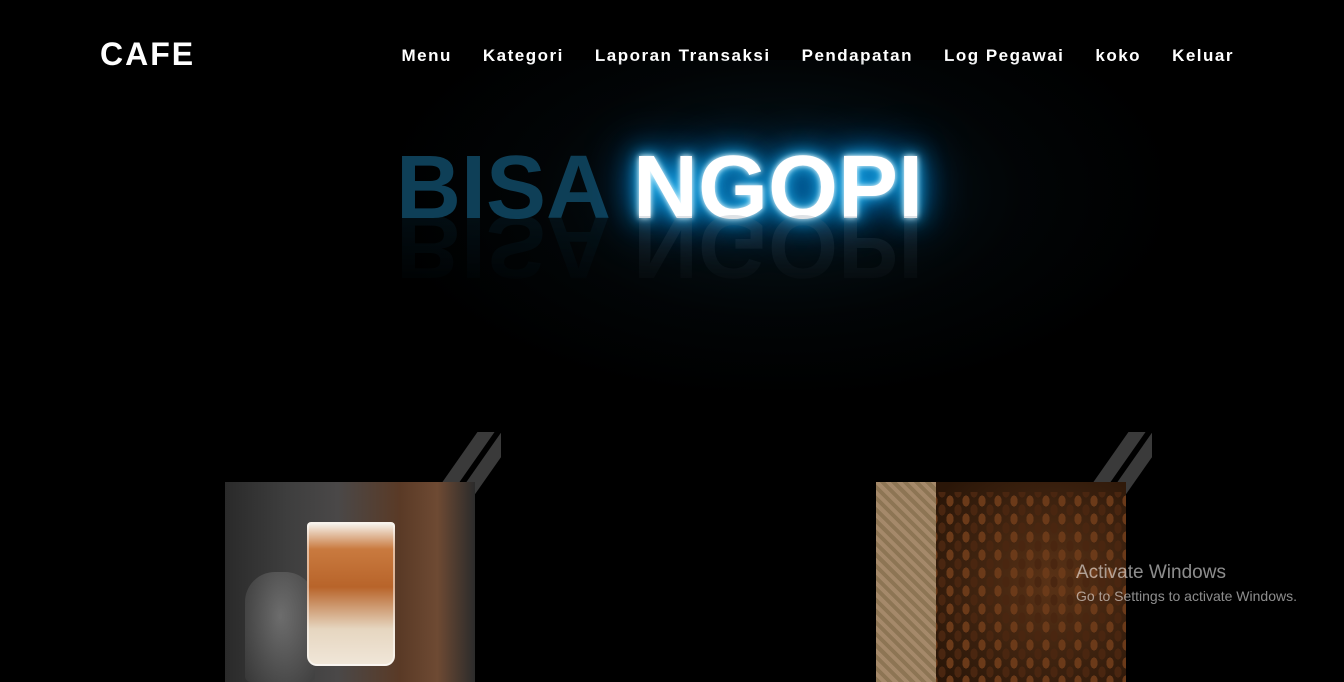 This screenshot has height=682, width=1344. I want to click on burlap-sack-shape, so click(906, 582).